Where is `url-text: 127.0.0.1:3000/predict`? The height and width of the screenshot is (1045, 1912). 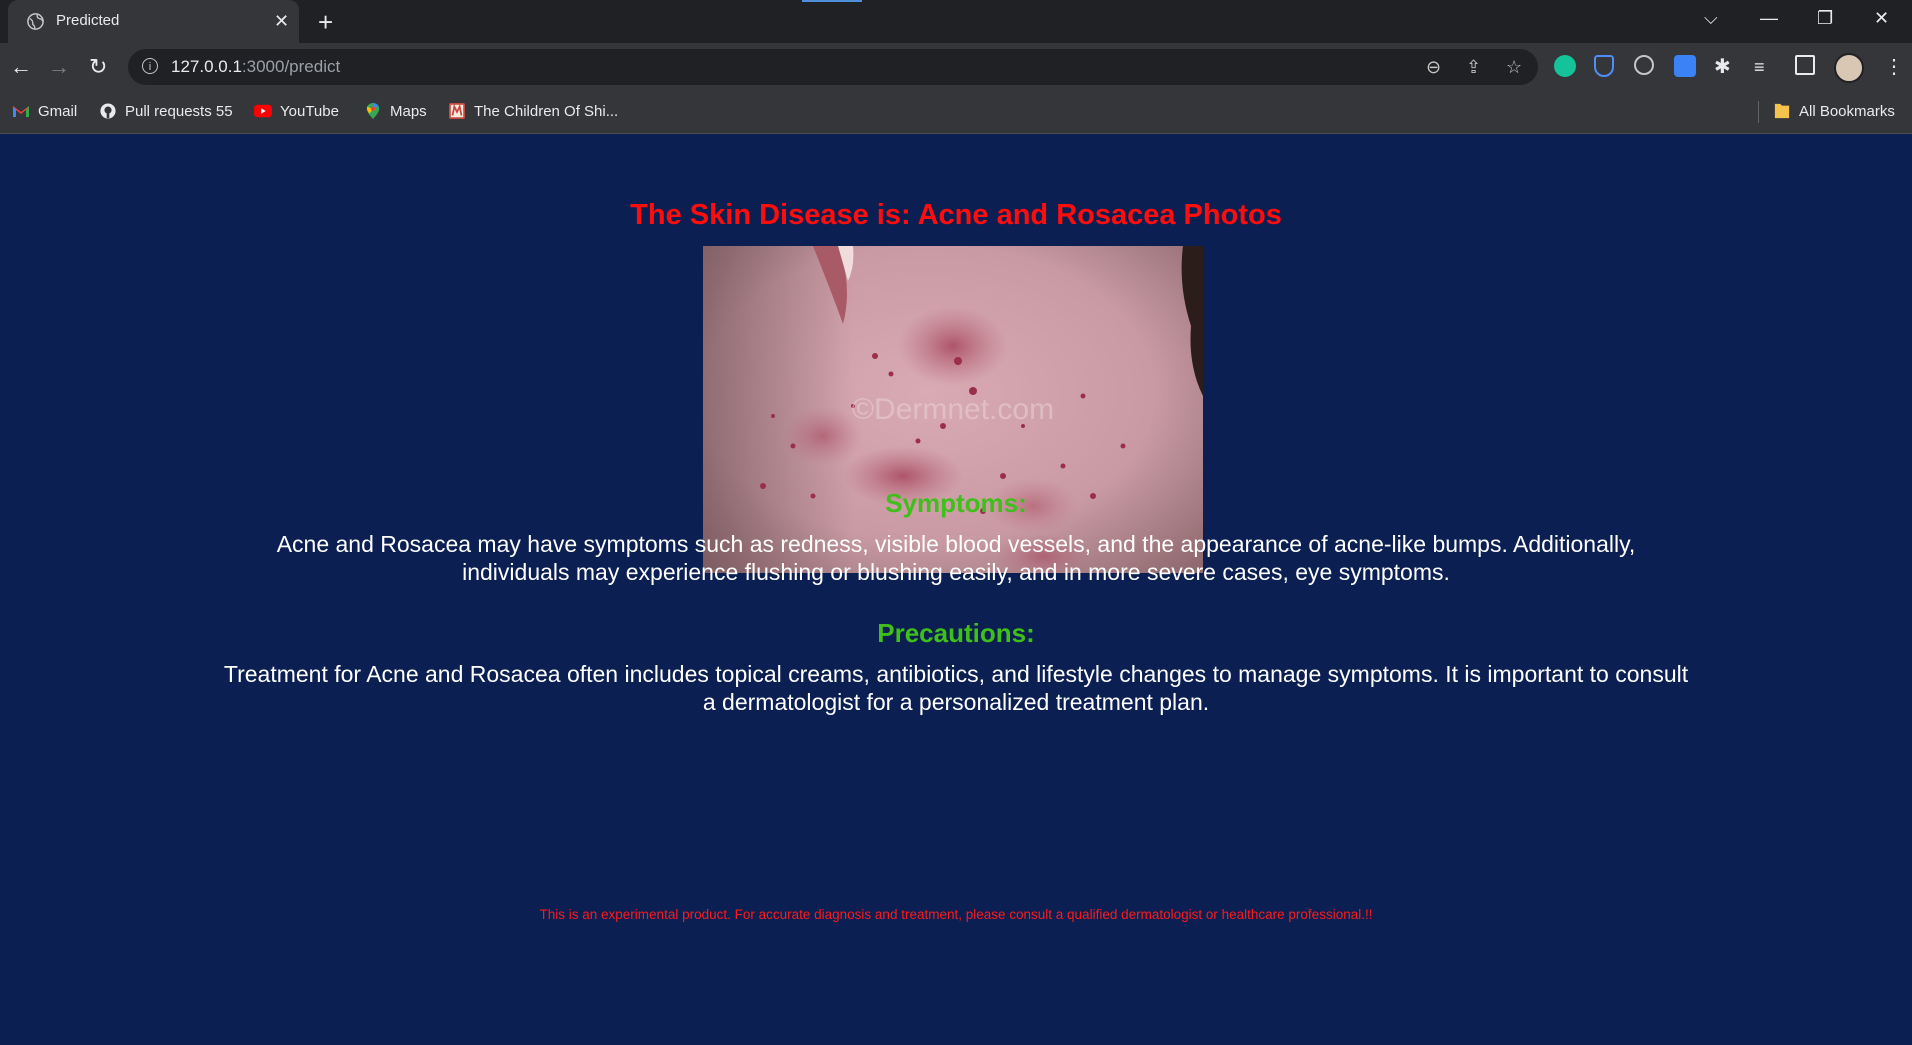 url-text: 127.0.0.1:3000/predict is located at coordinates (255, 67).